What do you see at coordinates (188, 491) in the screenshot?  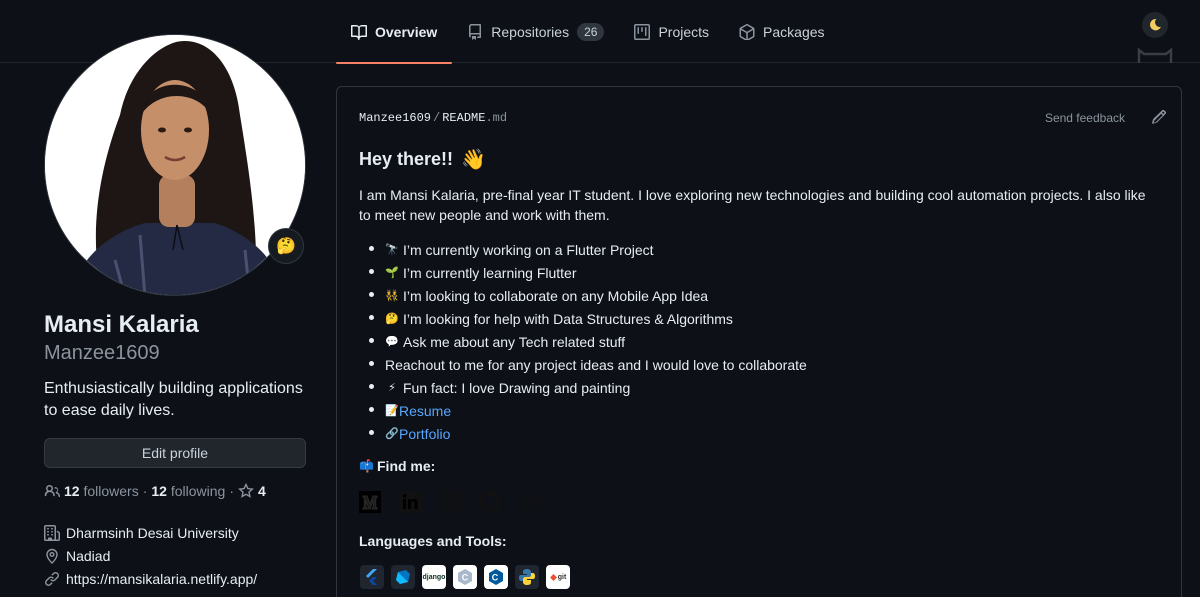 I see `following-link: 12 following` at bounding box center [188, 491].